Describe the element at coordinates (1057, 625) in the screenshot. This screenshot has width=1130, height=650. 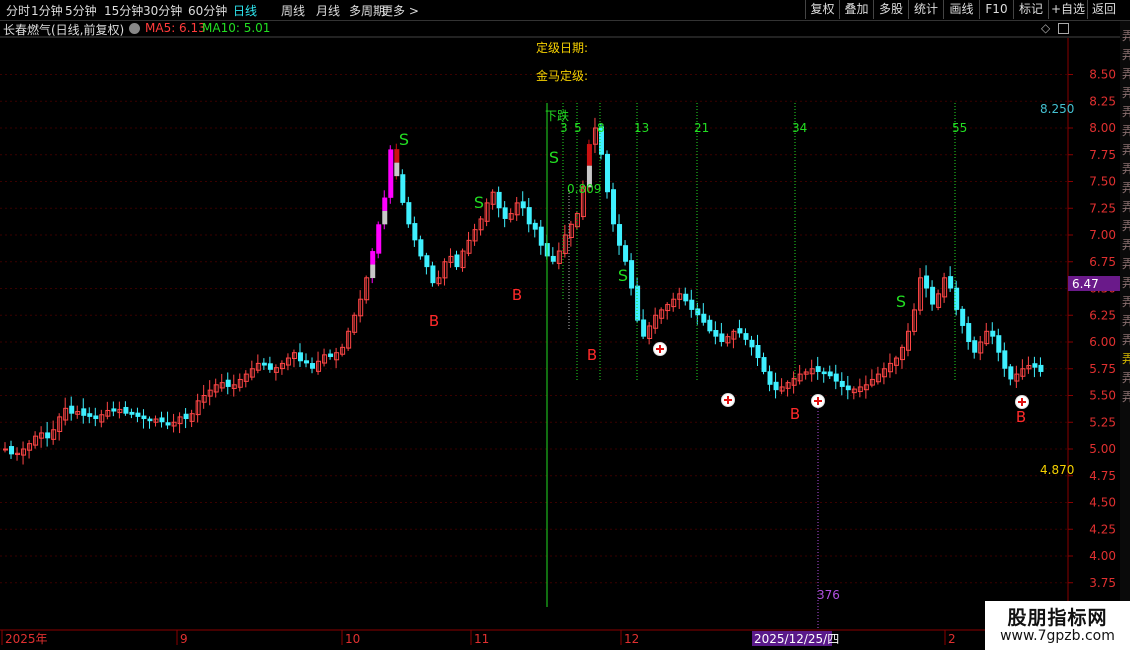
I see `watermark-logo: 股朋指标网 www.7gpzb.com` at that location.